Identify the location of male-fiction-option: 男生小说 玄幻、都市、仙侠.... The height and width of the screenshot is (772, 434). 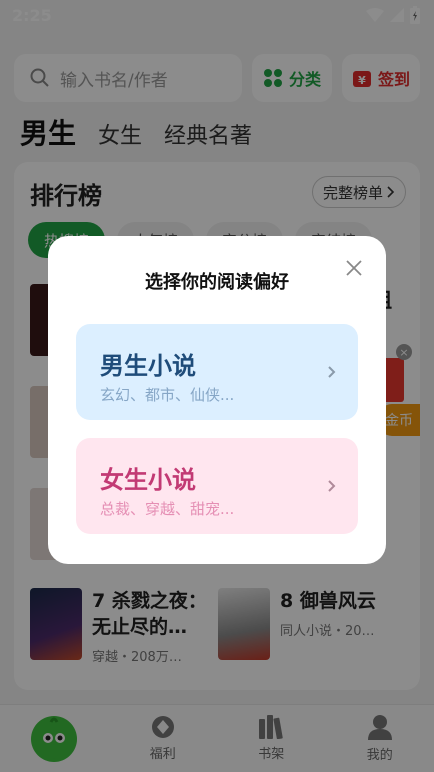
(217, 372).